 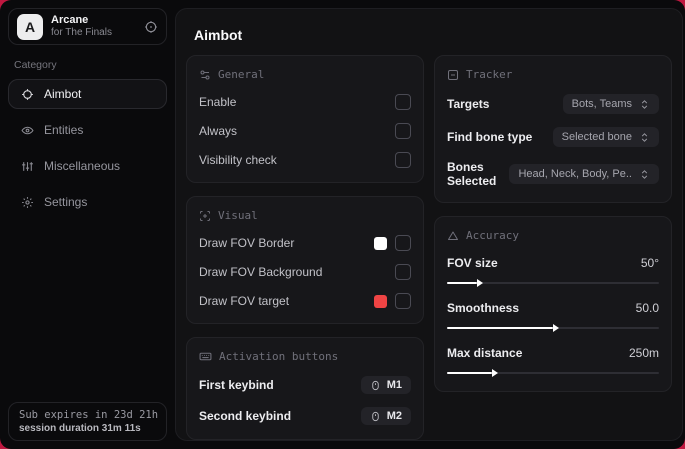 I want to click on sidebar-item-aimbot: Aimbot, so click(x=87, y=94).